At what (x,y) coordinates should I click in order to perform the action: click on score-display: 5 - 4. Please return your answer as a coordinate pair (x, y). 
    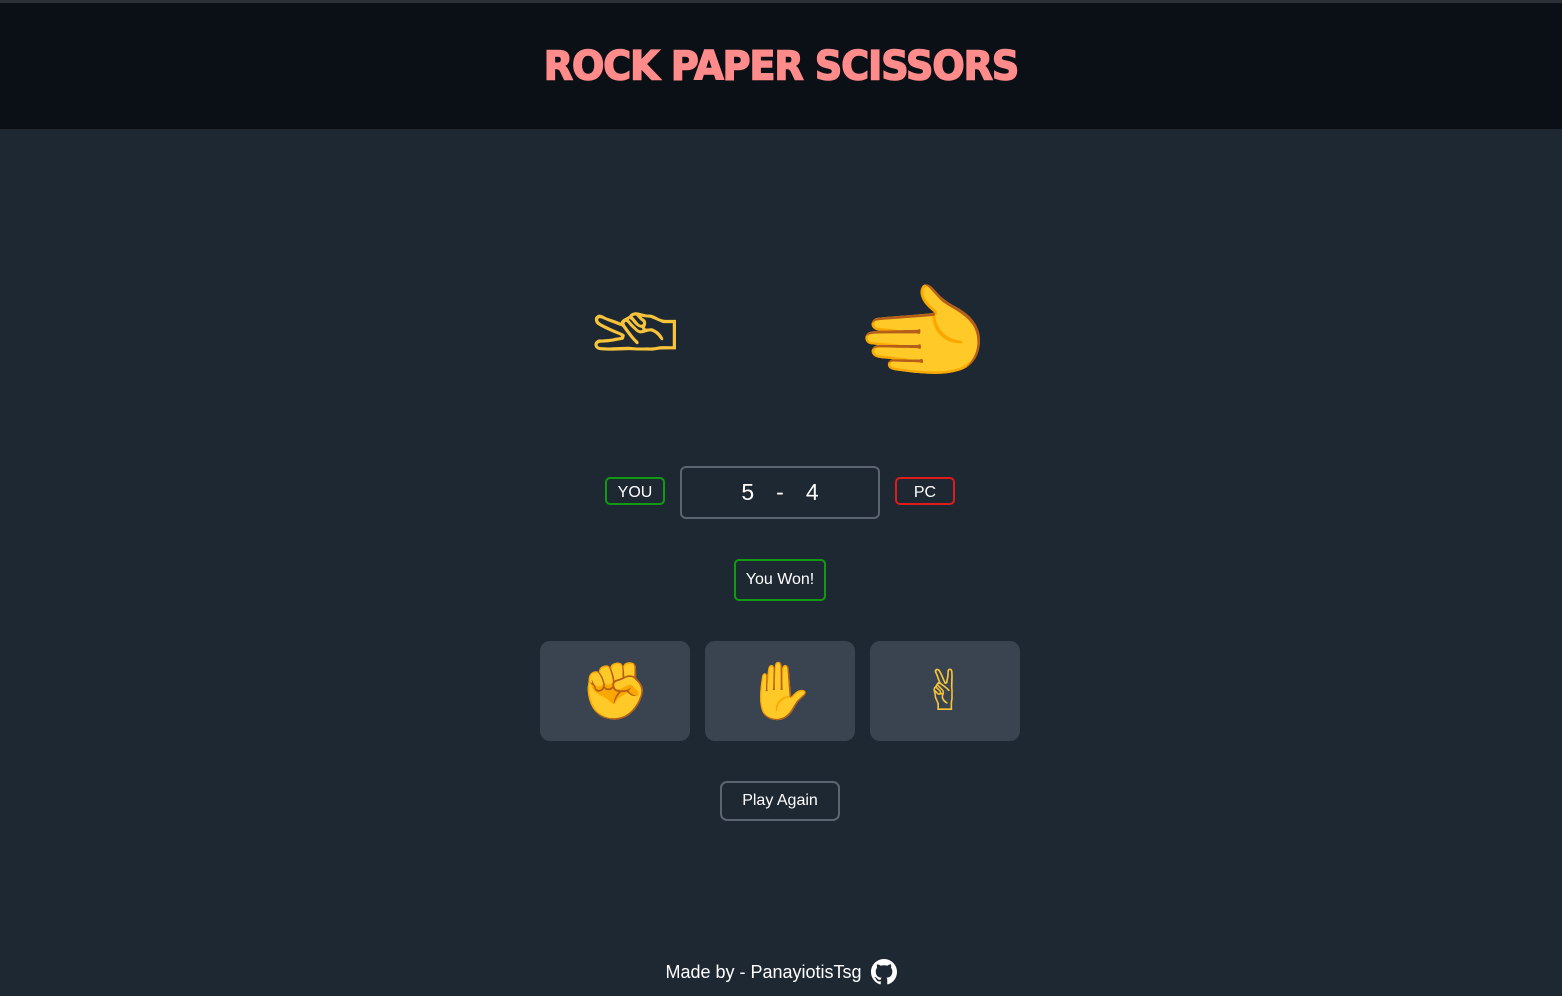
    Looking at the image, I should click on (780, 492).